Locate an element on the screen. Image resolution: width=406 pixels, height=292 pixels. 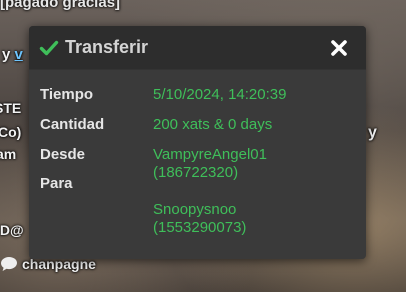
background-y-prefix: y is located at coordinates (8, 54).